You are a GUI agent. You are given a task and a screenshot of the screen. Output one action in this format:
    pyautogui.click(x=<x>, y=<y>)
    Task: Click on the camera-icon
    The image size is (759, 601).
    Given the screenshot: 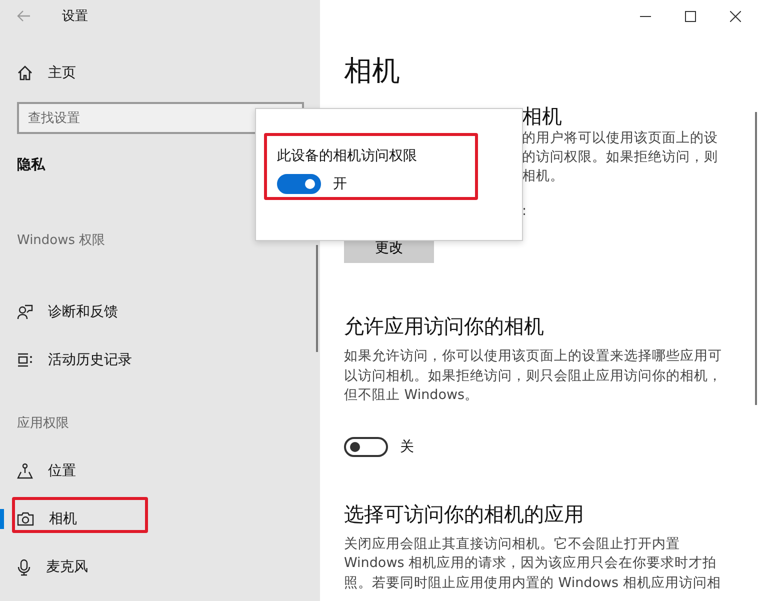 What is the action you would take?
    pyautogui.click(x=25, y=519)
    